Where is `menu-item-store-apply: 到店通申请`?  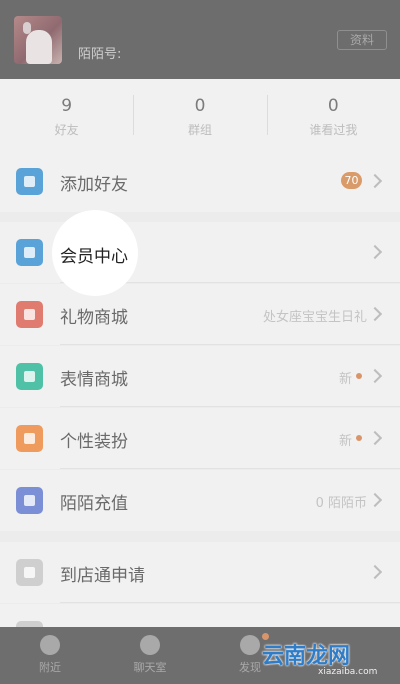 menu-item-store-apply: 到店通申请 is located at coordinates (200, 572).